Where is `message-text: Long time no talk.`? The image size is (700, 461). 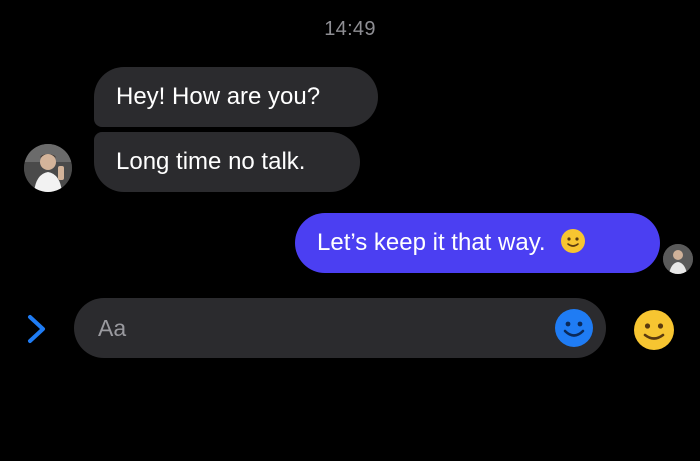
message-text: Long time no talk. is located at coordinates (211, 161).